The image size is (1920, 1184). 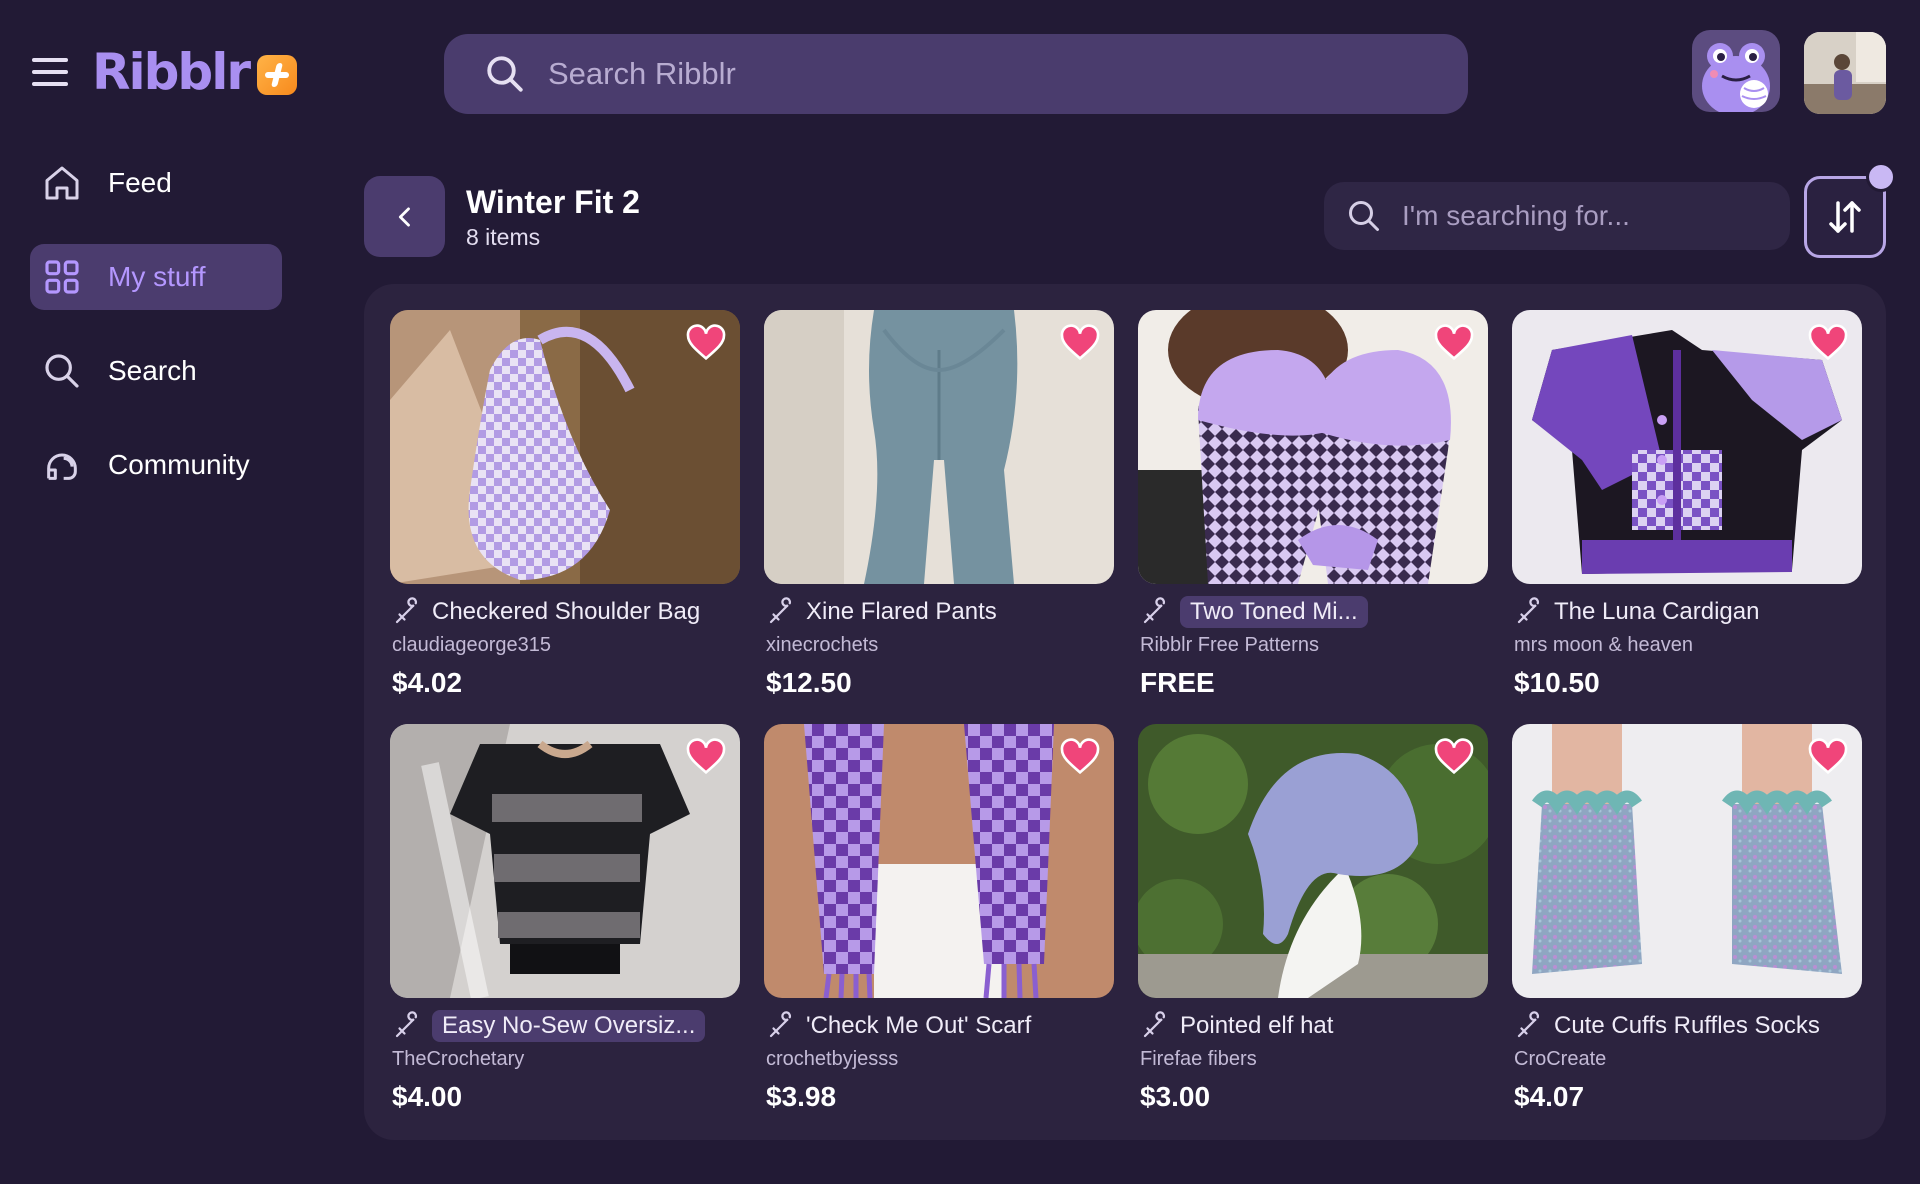 What do you see at coordinates (901, 612) in the screenshot?
I see `pattern-title: Xine Flared Pants` at bounding box center [901, 612].